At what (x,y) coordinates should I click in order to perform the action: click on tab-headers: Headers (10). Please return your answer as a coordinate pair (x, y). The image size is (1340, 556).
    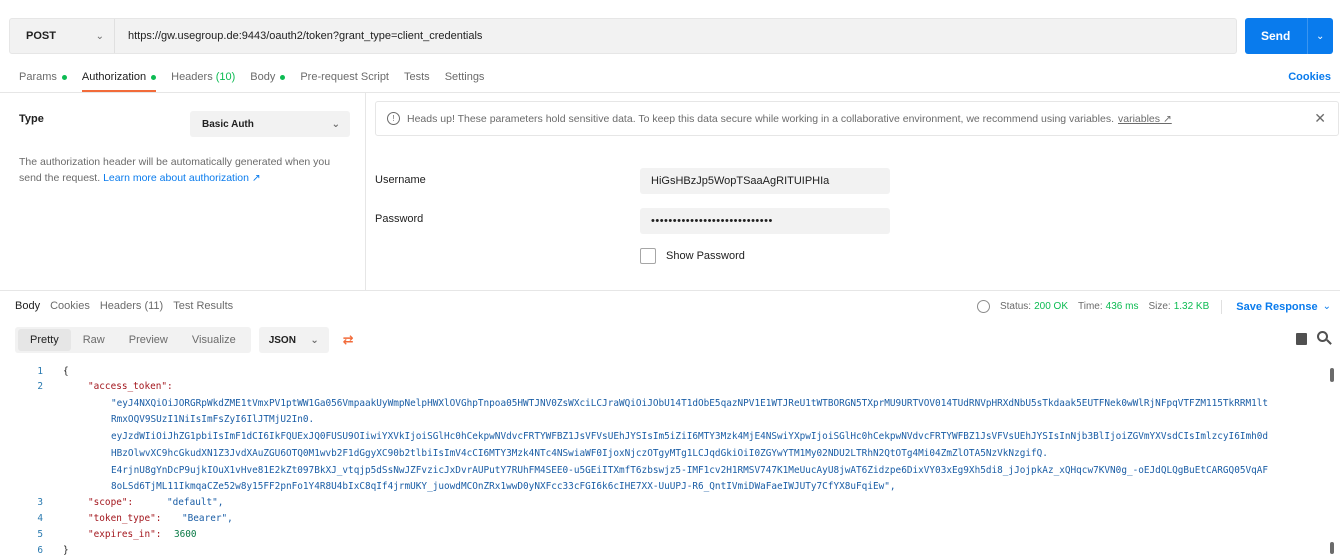
    Looking at the image, I should click on (203, 77).